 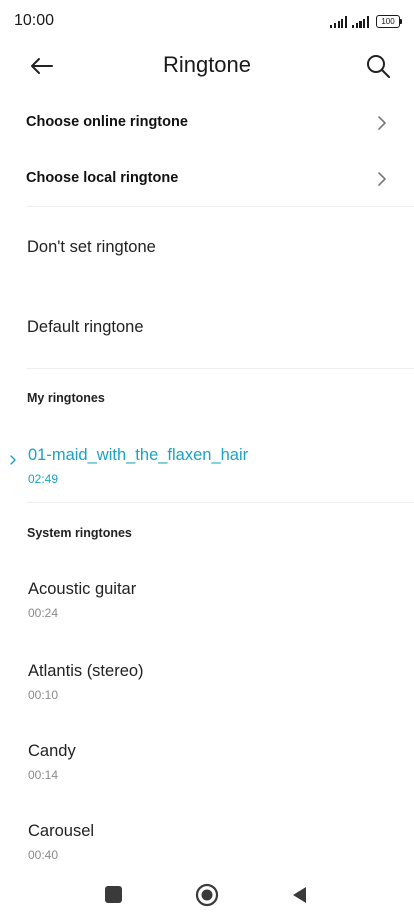 What do you see at coordinates (43, 855) in the screenshot?
I see `ringtone-duration: 00:40` at bounding box center [43, 855].